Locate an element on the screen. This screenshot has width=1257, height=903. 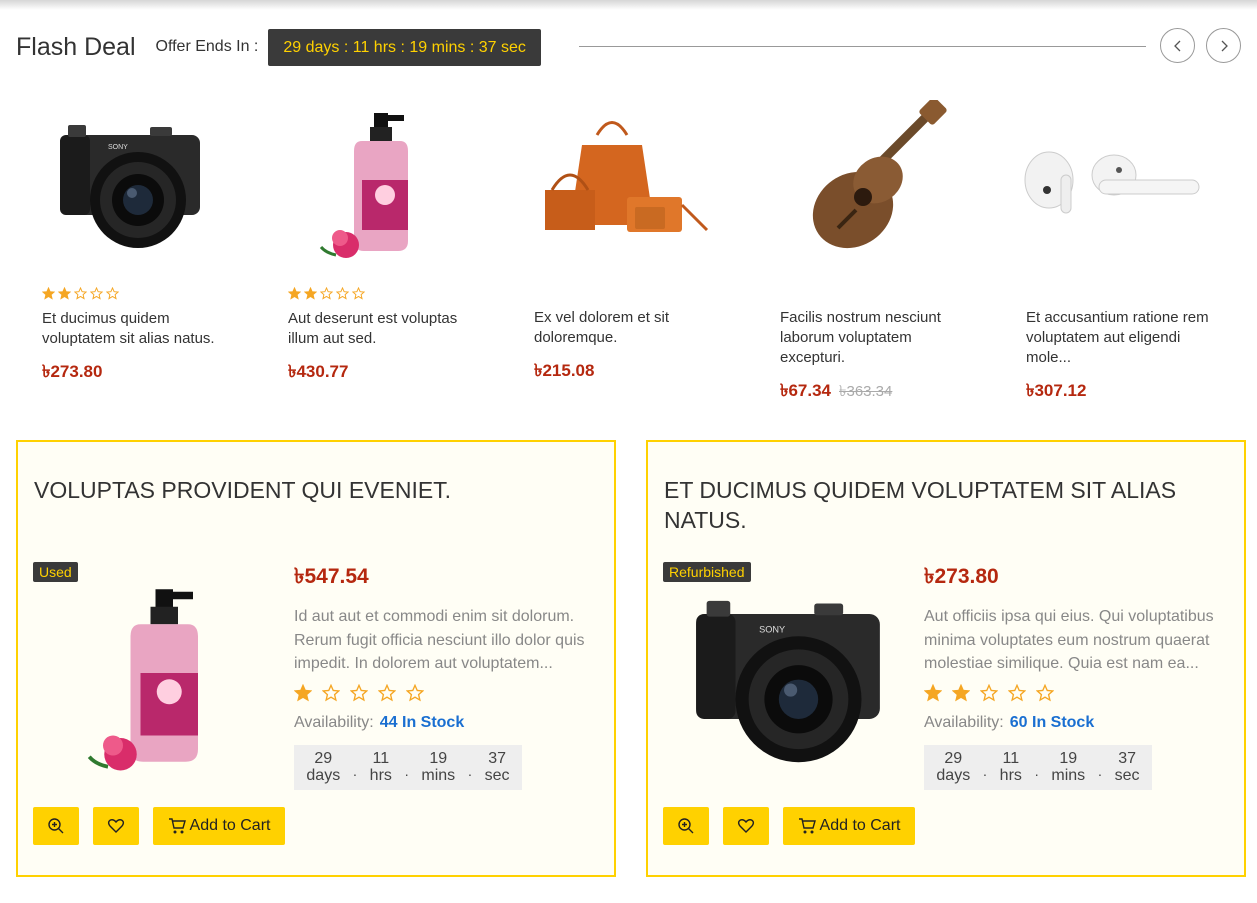
product-image: SONY is located at coordinates (130, 180).